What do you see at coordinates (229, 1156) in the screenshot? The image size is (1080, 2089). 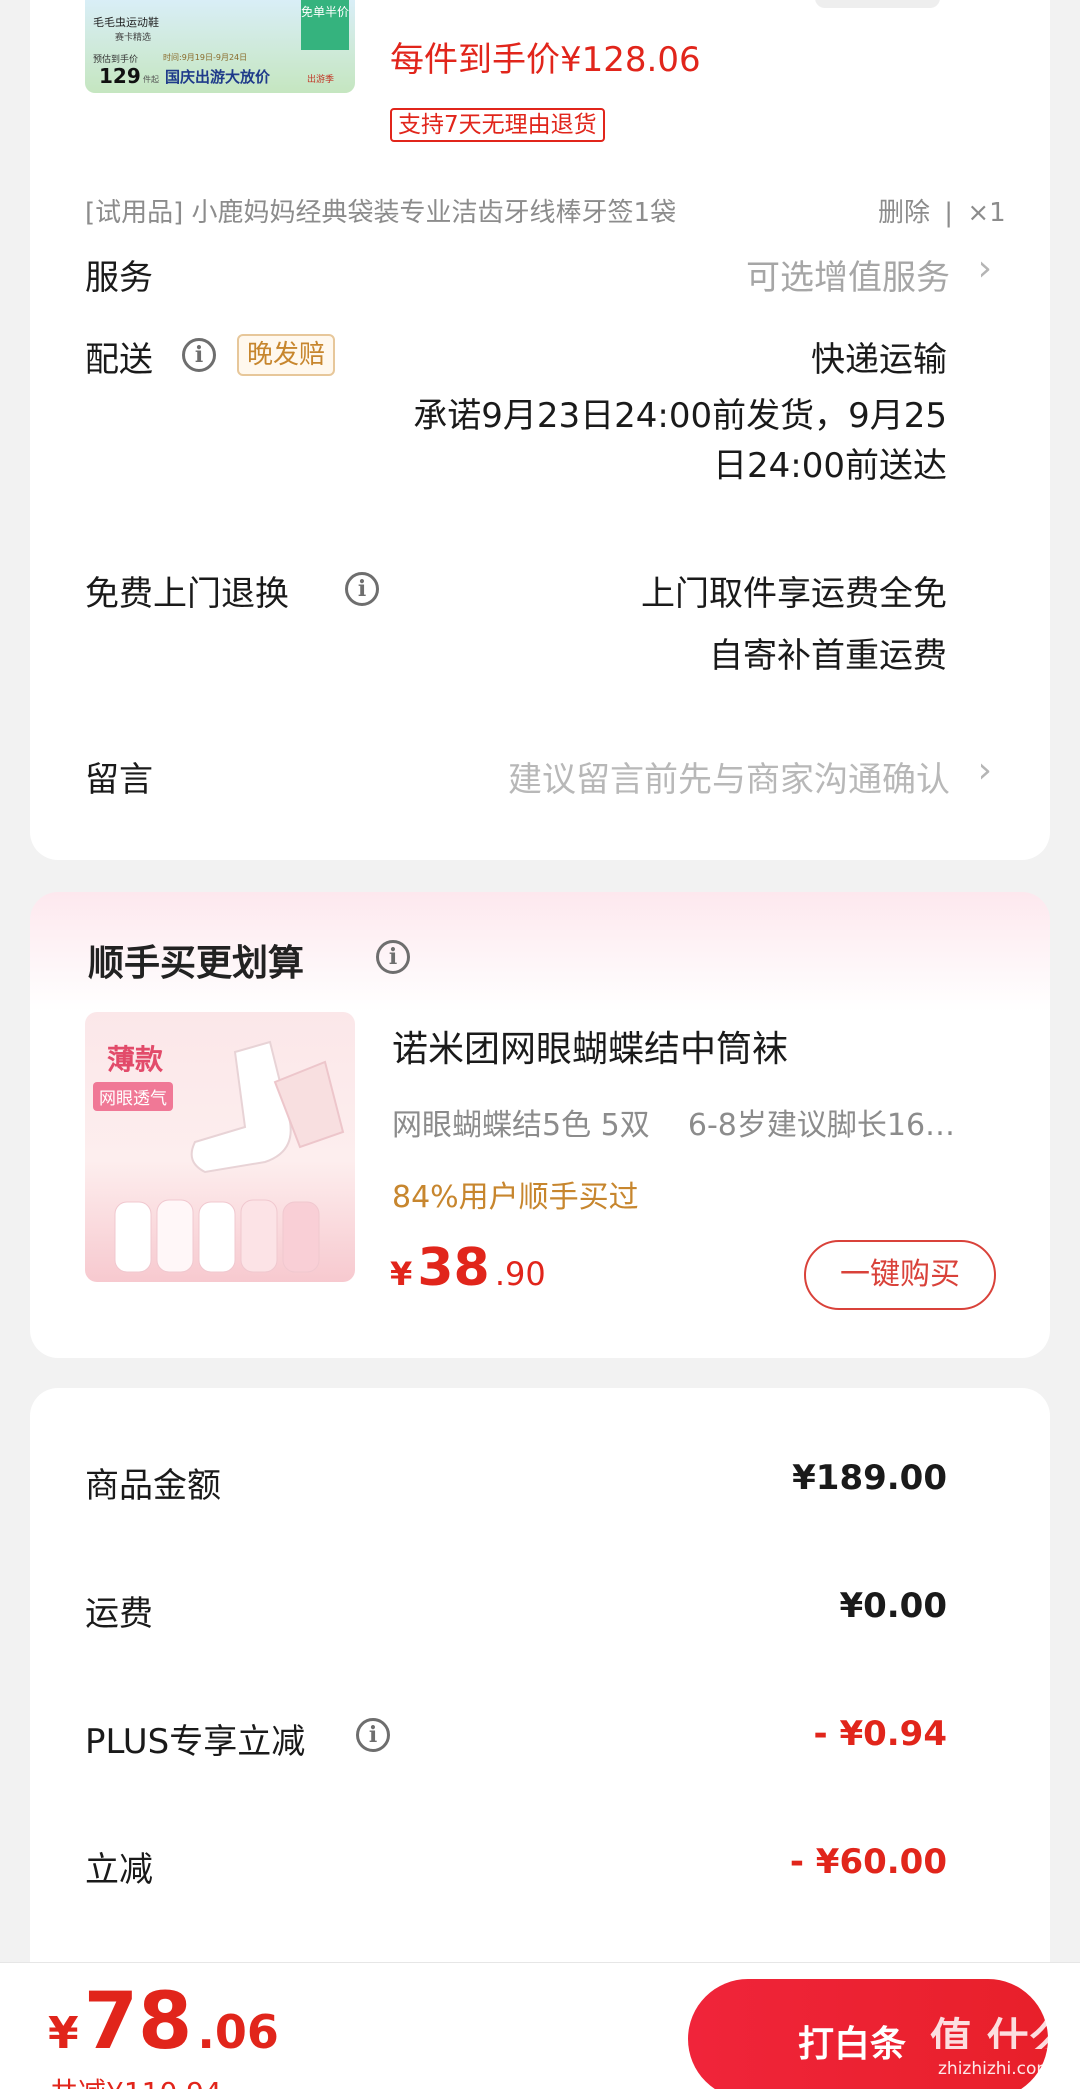 I see `socks-illustration` at bounding box center [229, 1156].